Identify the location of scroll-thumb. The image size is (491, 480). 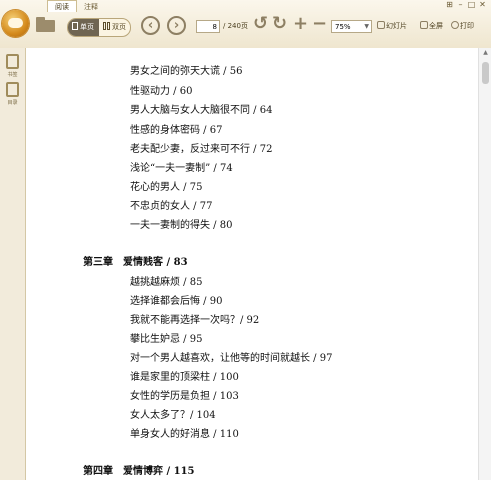
(485, 73).